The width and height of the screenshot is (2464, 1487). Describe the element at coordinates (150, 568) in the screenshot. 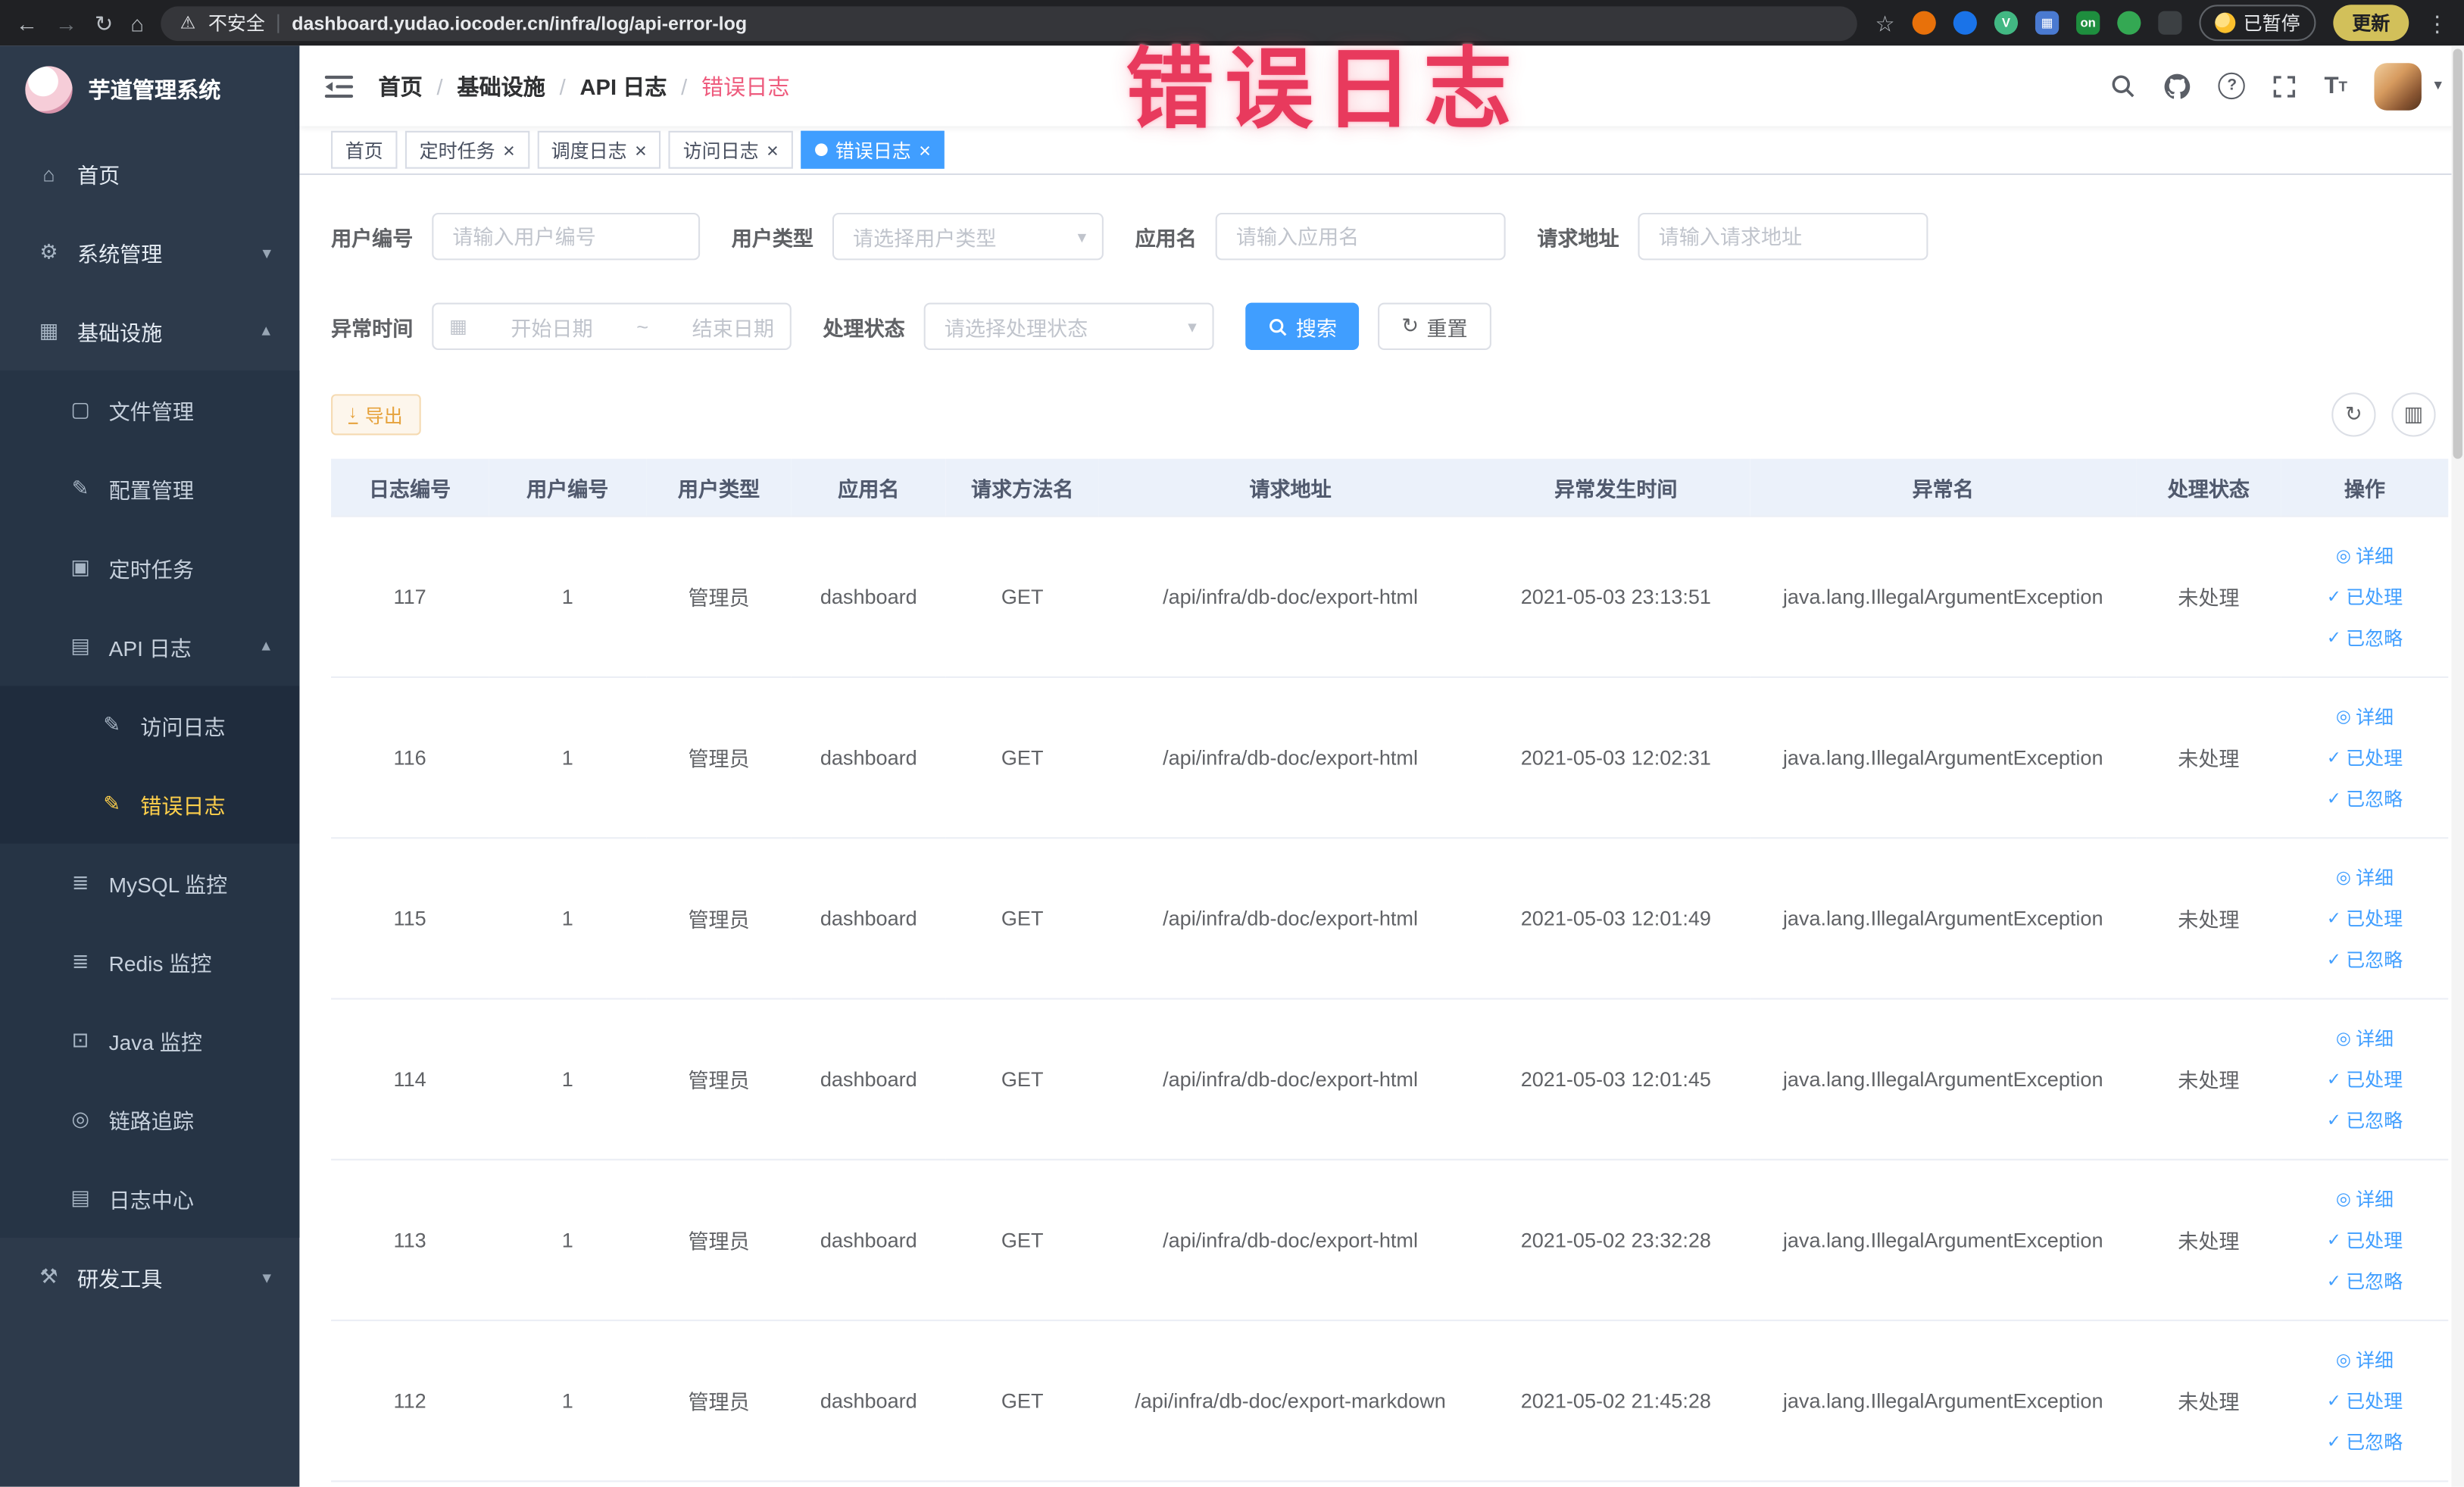

I see `sidebar-item: ▣ 定时任务` at that location.